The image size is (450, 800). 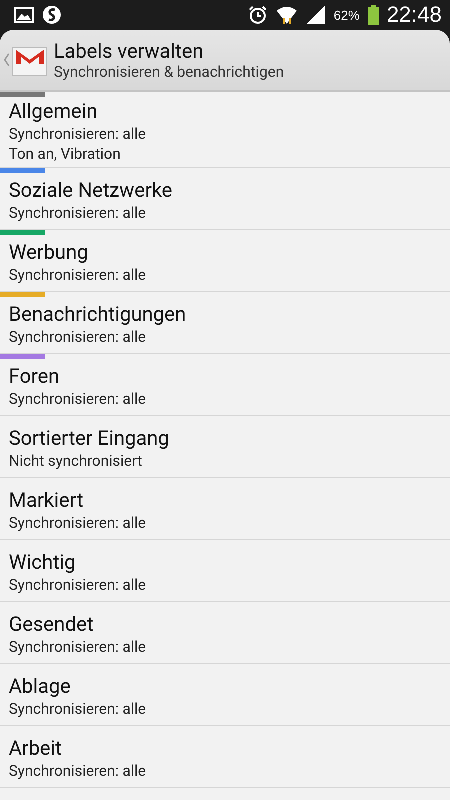 I want to click on label-row: Soziale Netzwerke Synchronisieren: alle, so click(x=225, y=199).